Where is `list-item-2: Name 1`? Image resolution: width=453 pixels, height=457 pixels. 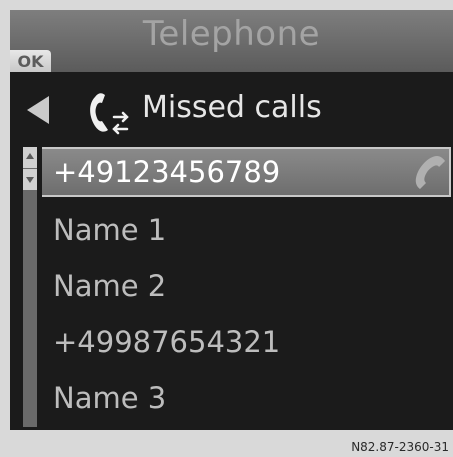 list-item-2: Name 1 is located at coordinates (246, 230).